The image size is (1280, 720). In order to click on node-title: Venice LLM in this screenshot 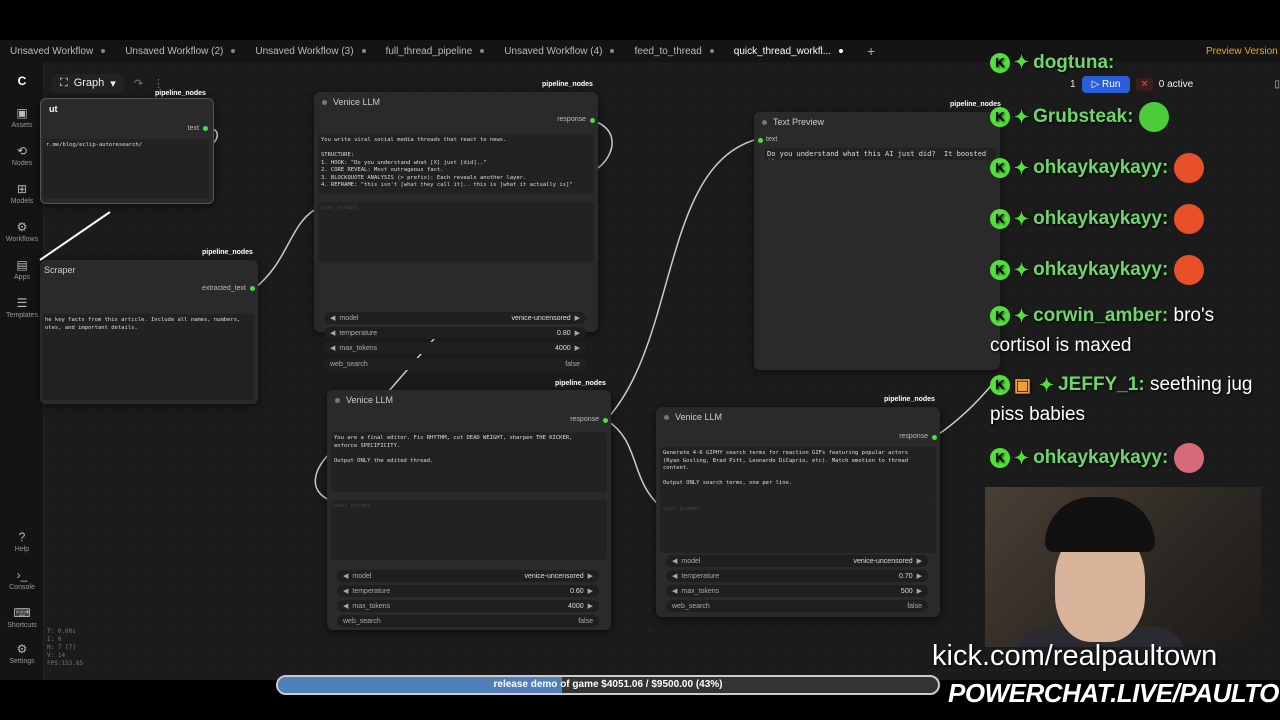, I will do `click(456, 102)`.